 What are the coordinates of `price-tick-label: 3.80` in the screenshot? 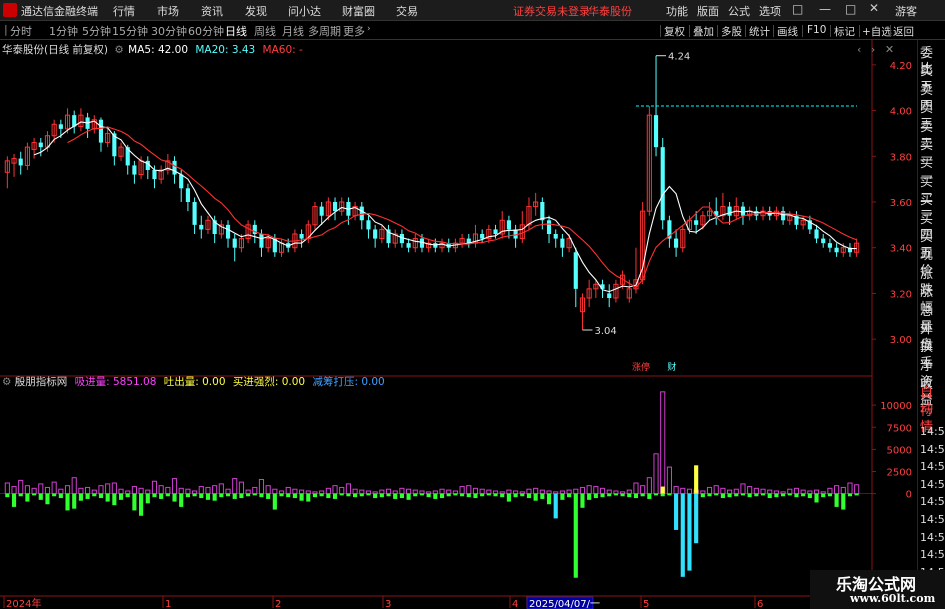 It's located at (901, 157).